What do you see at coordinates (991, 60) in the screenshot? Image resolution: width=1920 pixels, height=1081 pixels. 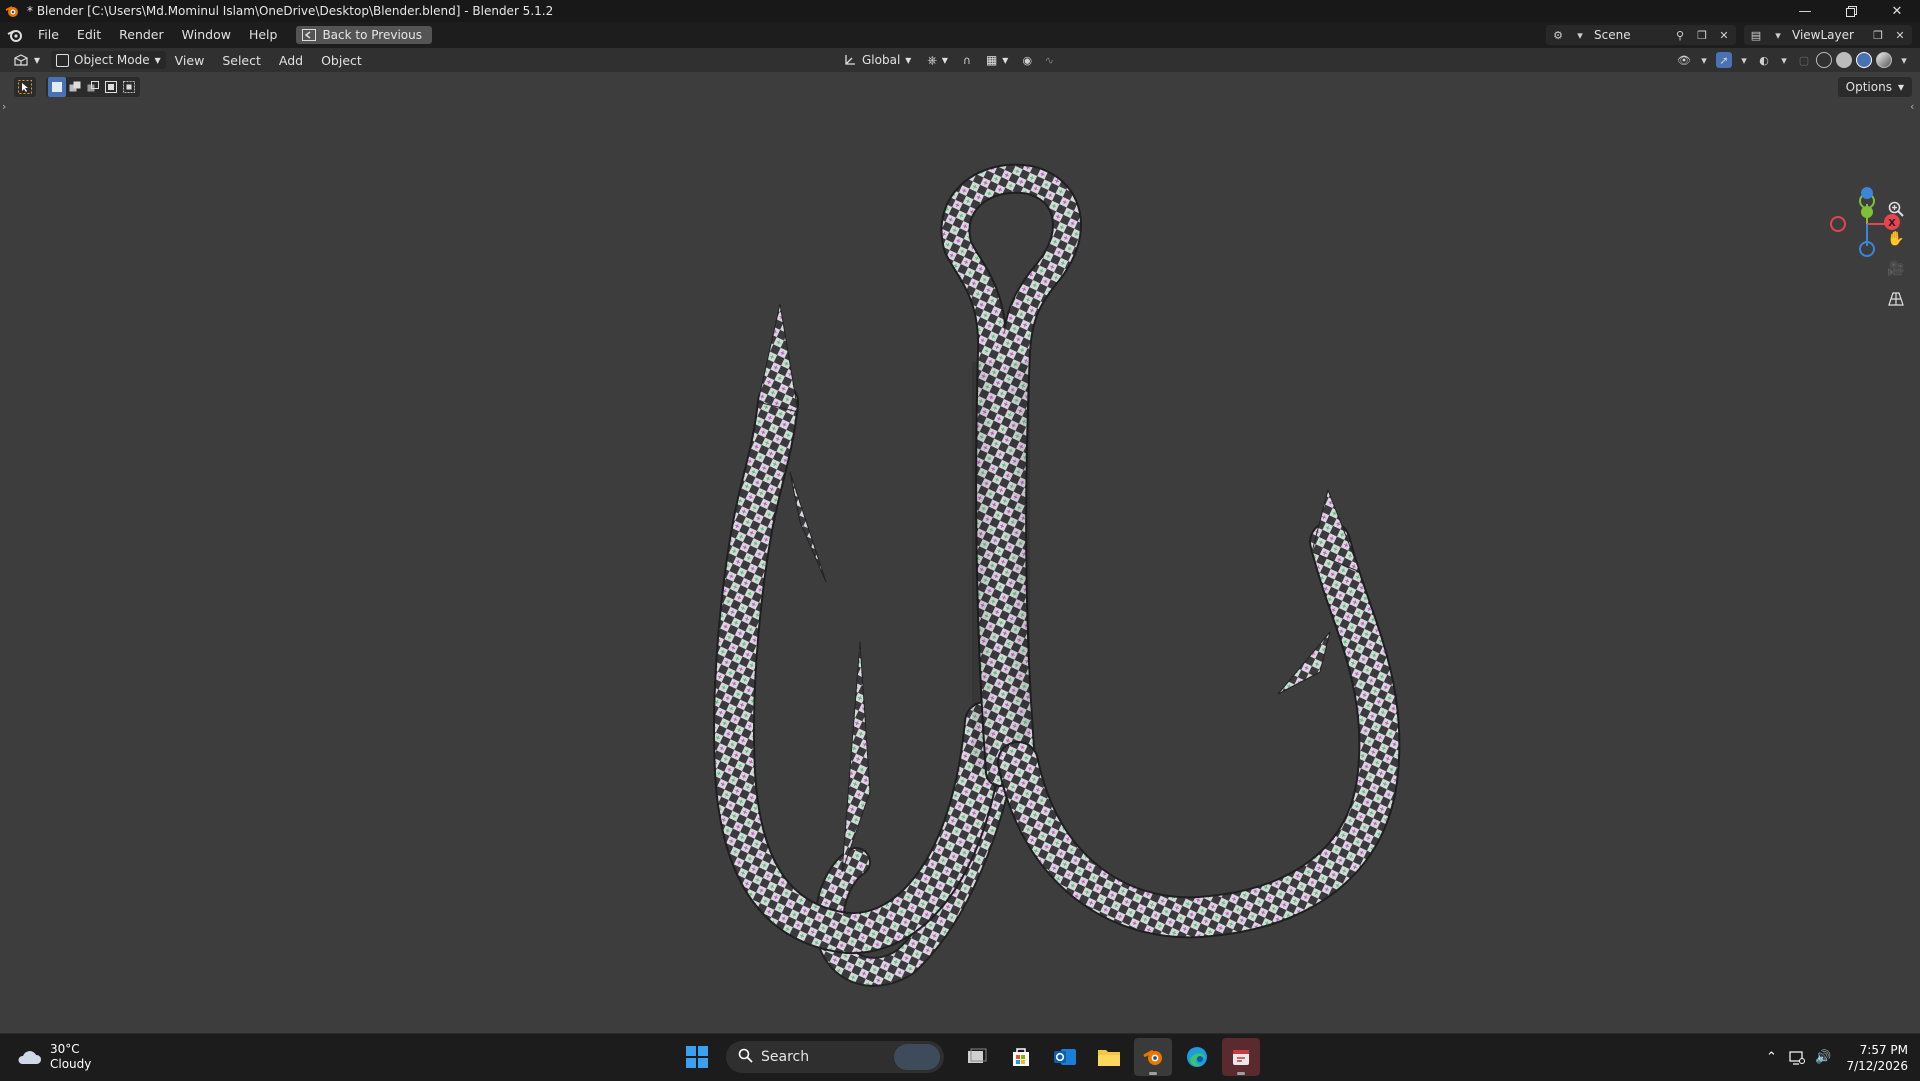 I see `snap-grid-icon: ▦` at bounding box center [991, 60].